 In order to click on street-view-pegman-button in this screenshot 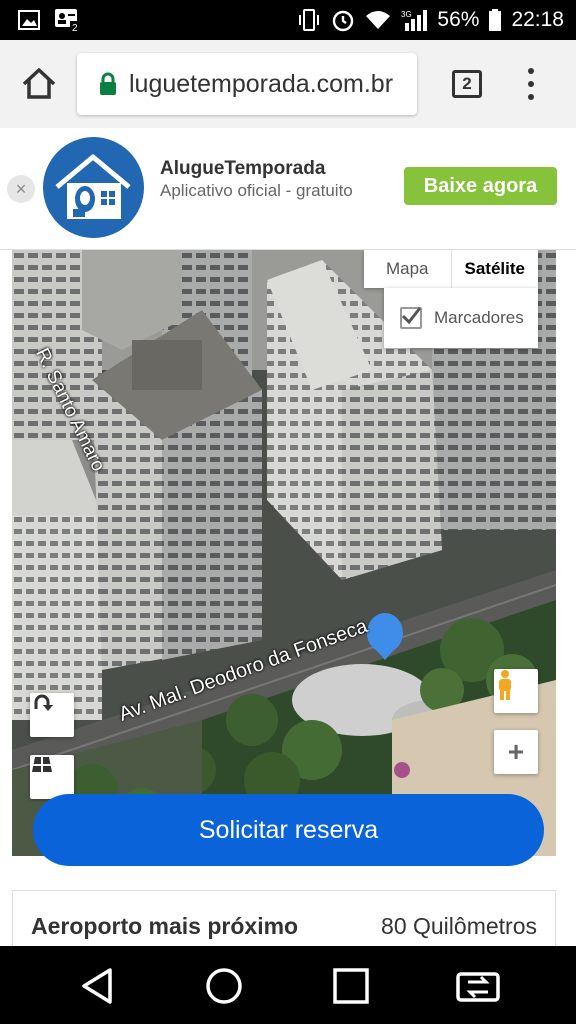, I will do `click(516, 691)`.